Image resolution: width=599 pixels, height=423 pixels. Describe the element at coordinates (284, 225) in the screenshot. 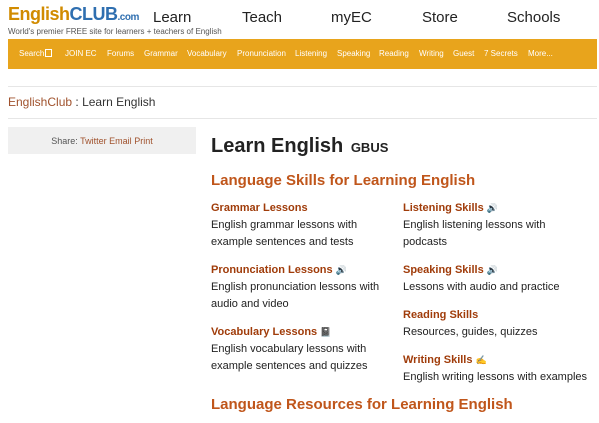

I see `skill-grammar-desc-1: English grammar lessons with` at that location.